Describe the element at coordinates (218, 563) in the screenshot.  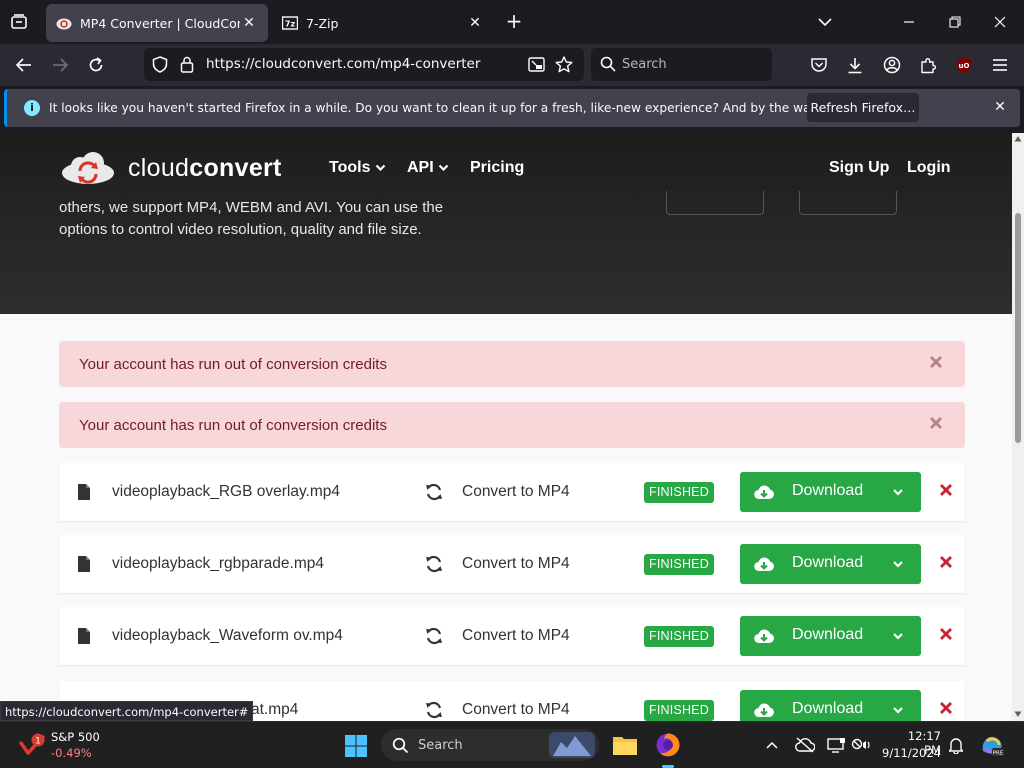
I see `file-name: videoplayback_rgbparade.mp4` at that location.